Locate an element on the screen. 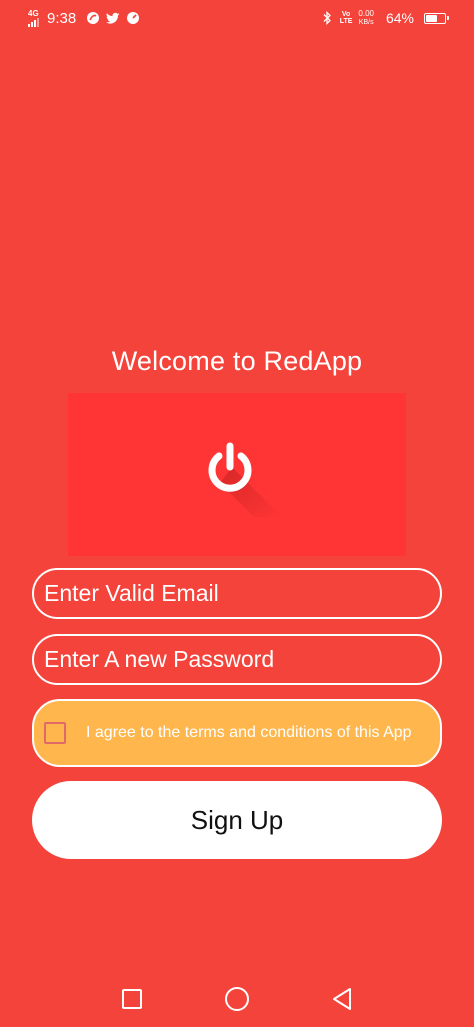 This screenshot has width=474, height=1027. recents-button is located at coordinates (132, 1001).